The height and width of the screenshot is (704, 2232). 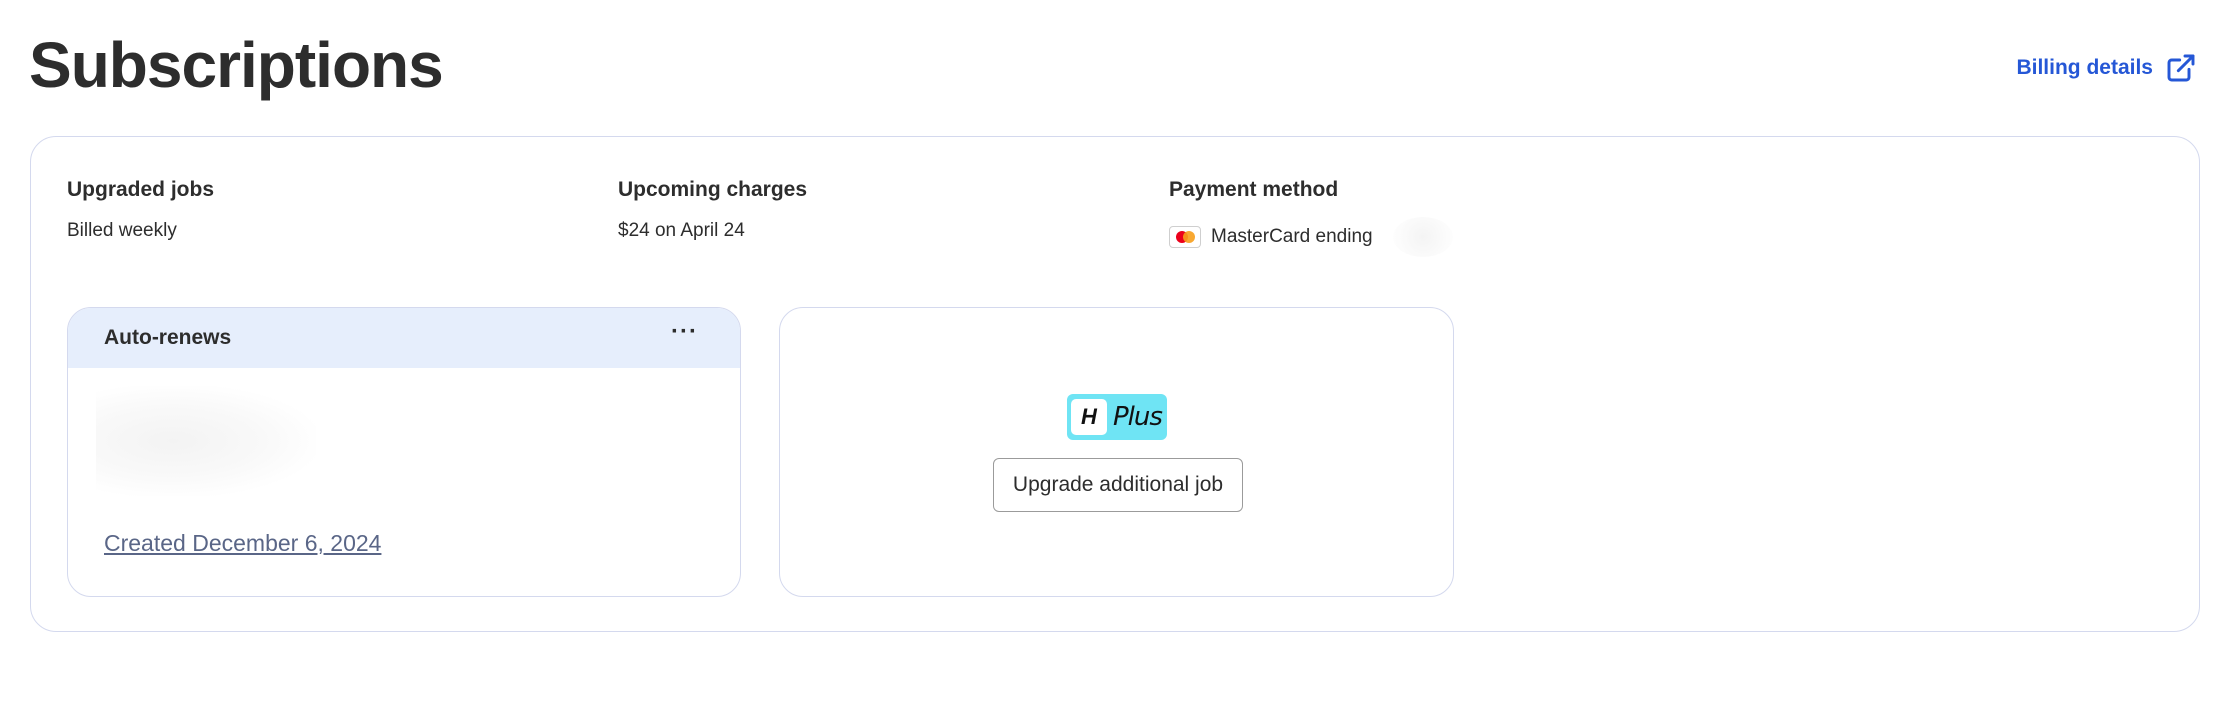 What do you see at coordinates (2181, 68) in the screenshot?
I see `external-link-icon` at bounding box center [2181, 68].